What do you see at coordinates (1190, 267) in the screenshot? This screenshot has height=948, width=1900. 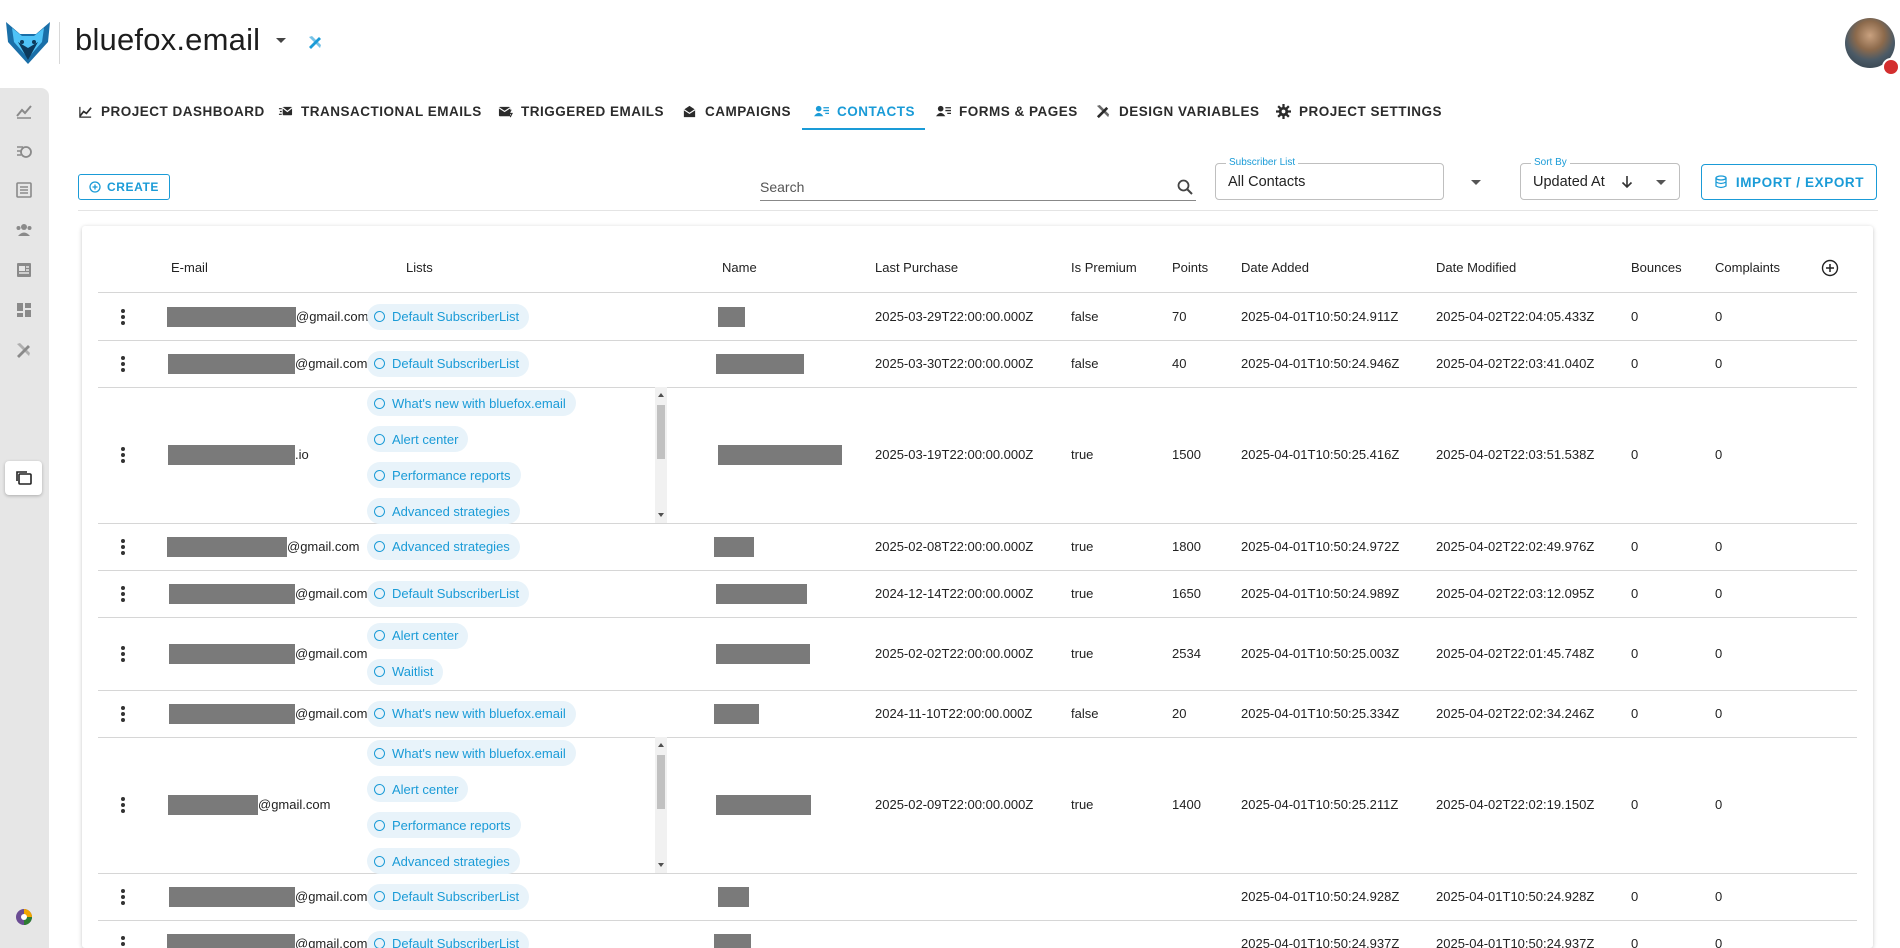 I see `column-header-points: Points` at bounding box center [1190, 267].